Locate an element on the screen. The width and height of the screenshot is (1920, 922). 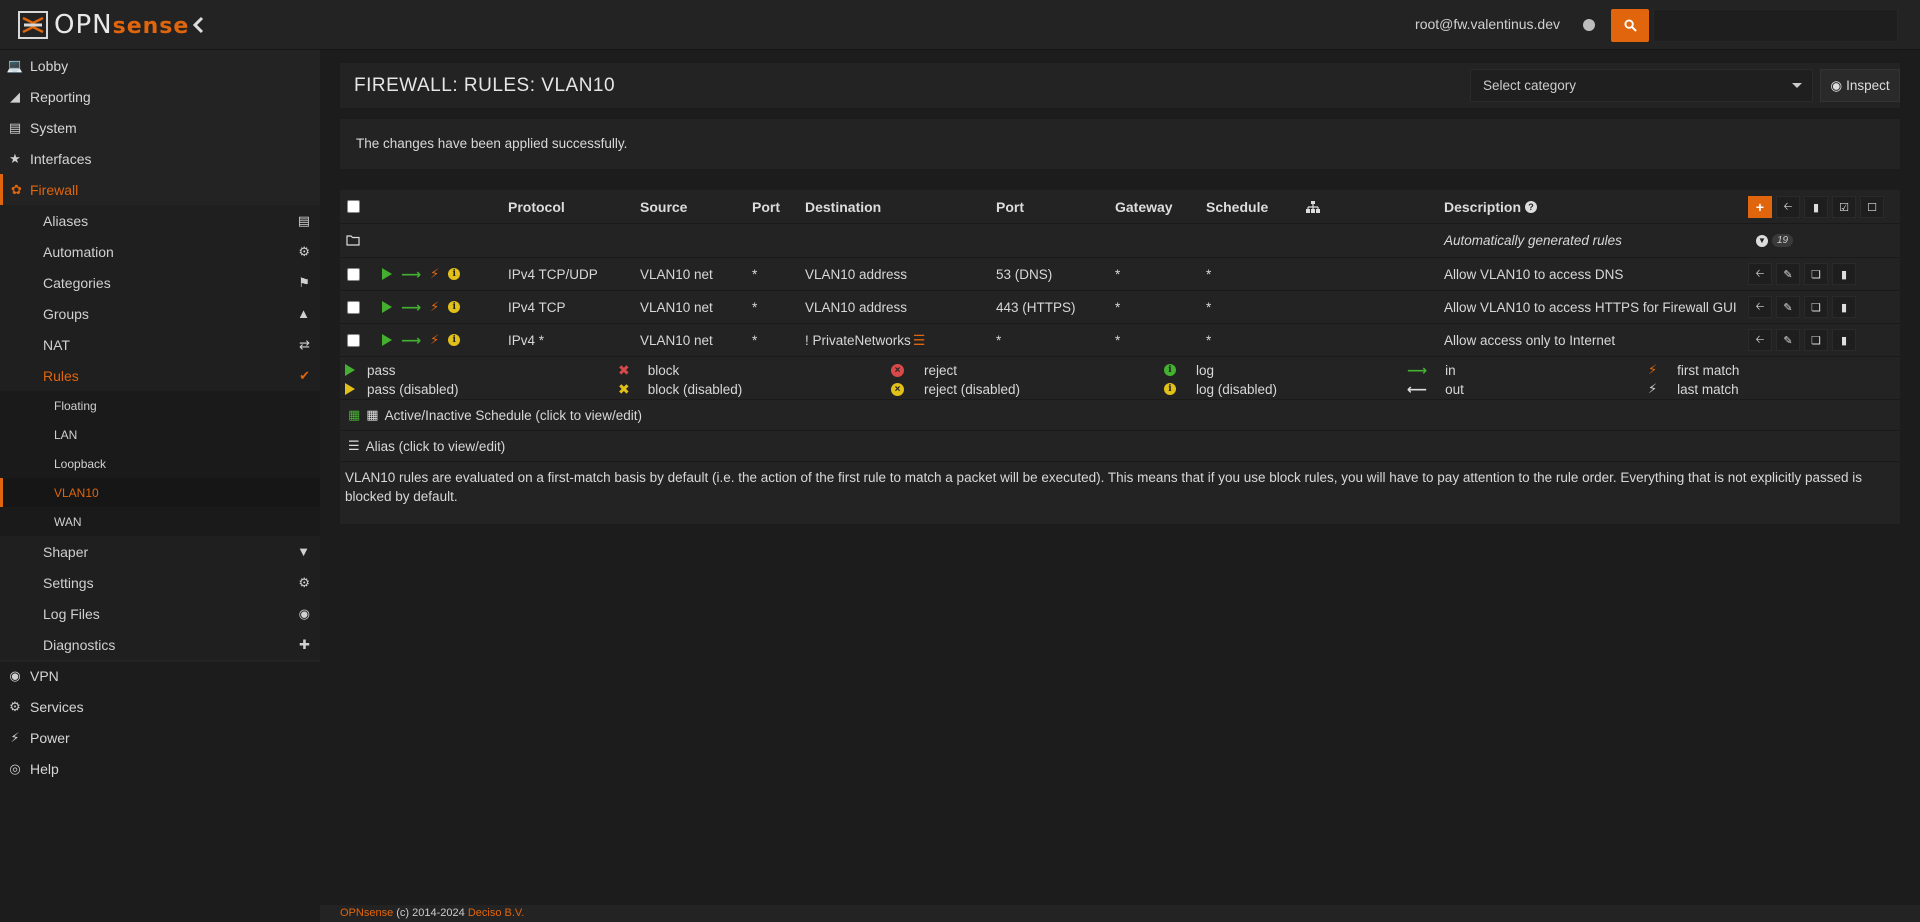
search-button is located at coordinates (1630, 25).